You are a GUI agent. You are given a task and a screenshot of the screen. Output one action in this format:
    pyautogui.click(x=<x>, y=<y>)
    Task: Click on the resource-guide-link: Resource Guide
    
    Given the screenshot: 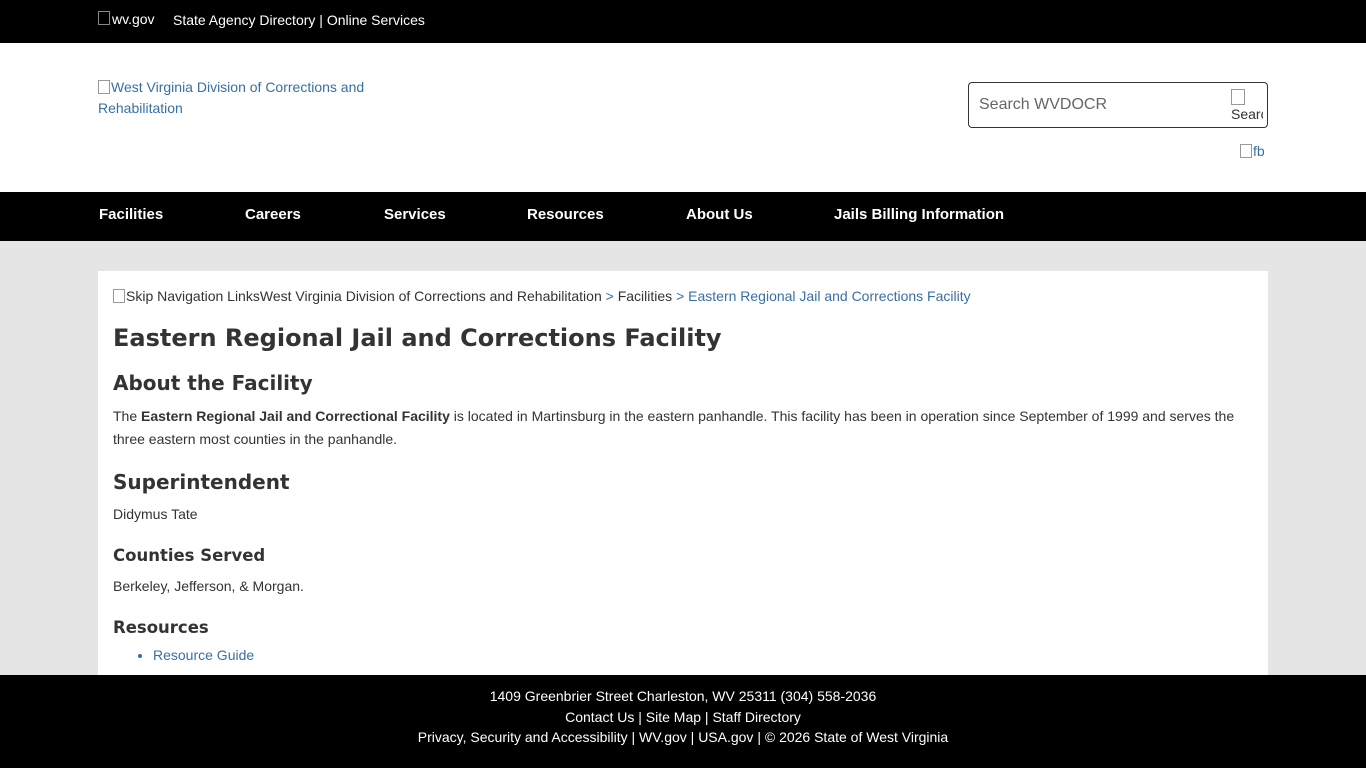 What is the action you would take?
    pyautogui.click(x=203, y=655)
    